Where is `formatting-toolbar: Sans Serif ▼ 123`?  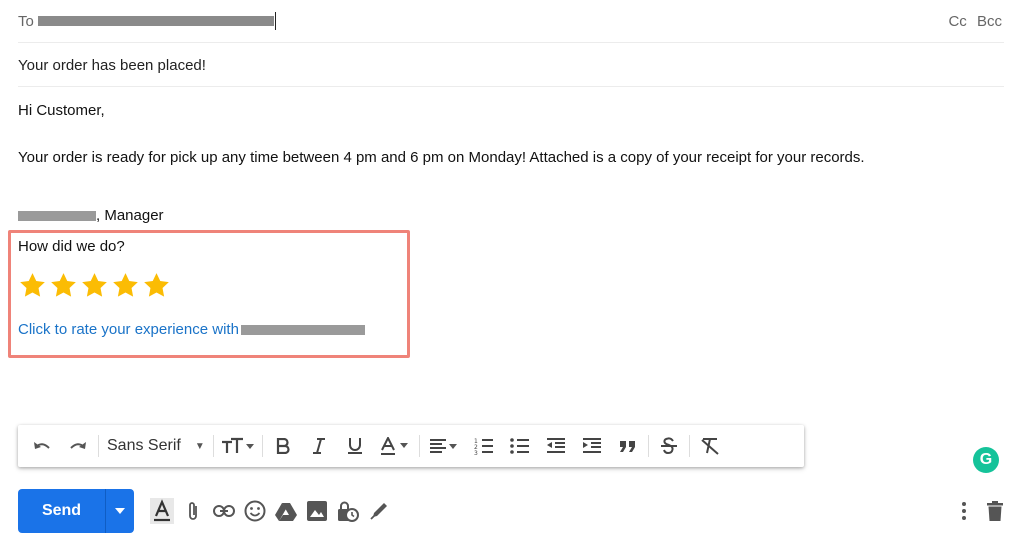
formatting-toolbar: Sans Serif ▼ 123 is located at coordinates (411, 446).